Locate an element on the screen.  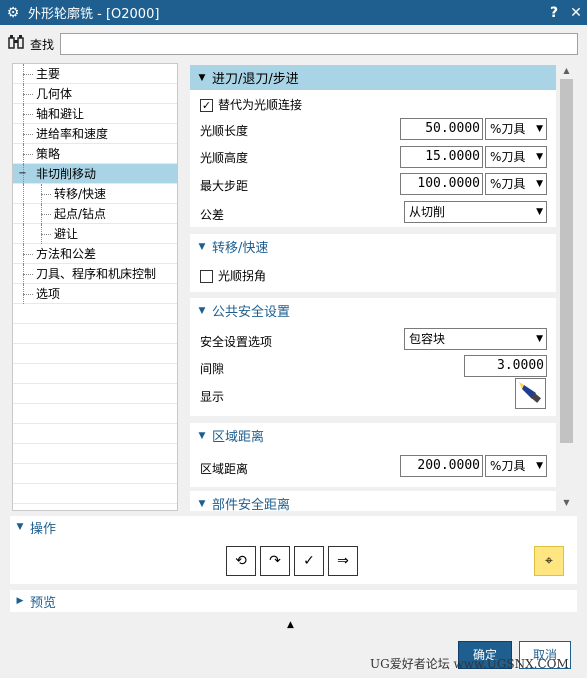
panel-scrollbar: ▲ ▼ is located at coordinates (566, 287).